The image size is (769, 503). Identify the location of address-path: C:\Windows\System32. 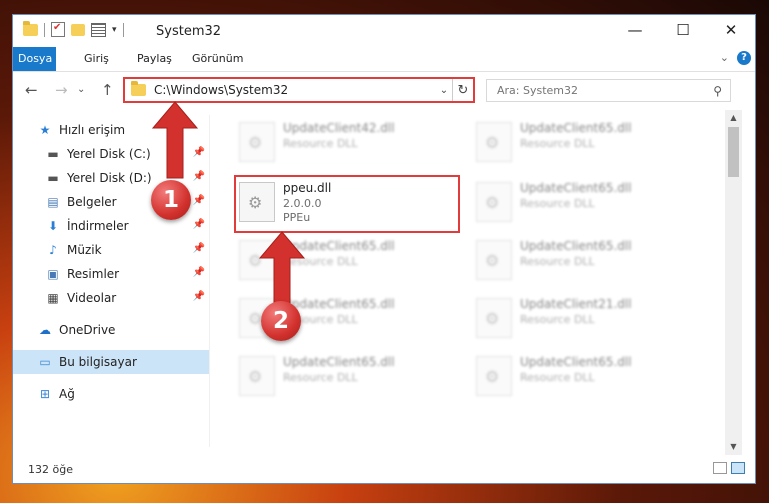
(295, 90).